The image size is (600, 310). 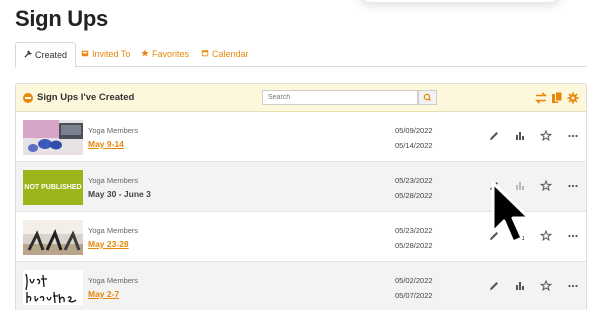 What do you see at coordinates (414, 295) in the screenshot?
I see `row-end-date: 05/07/2022` at bounding box center [414, 295].